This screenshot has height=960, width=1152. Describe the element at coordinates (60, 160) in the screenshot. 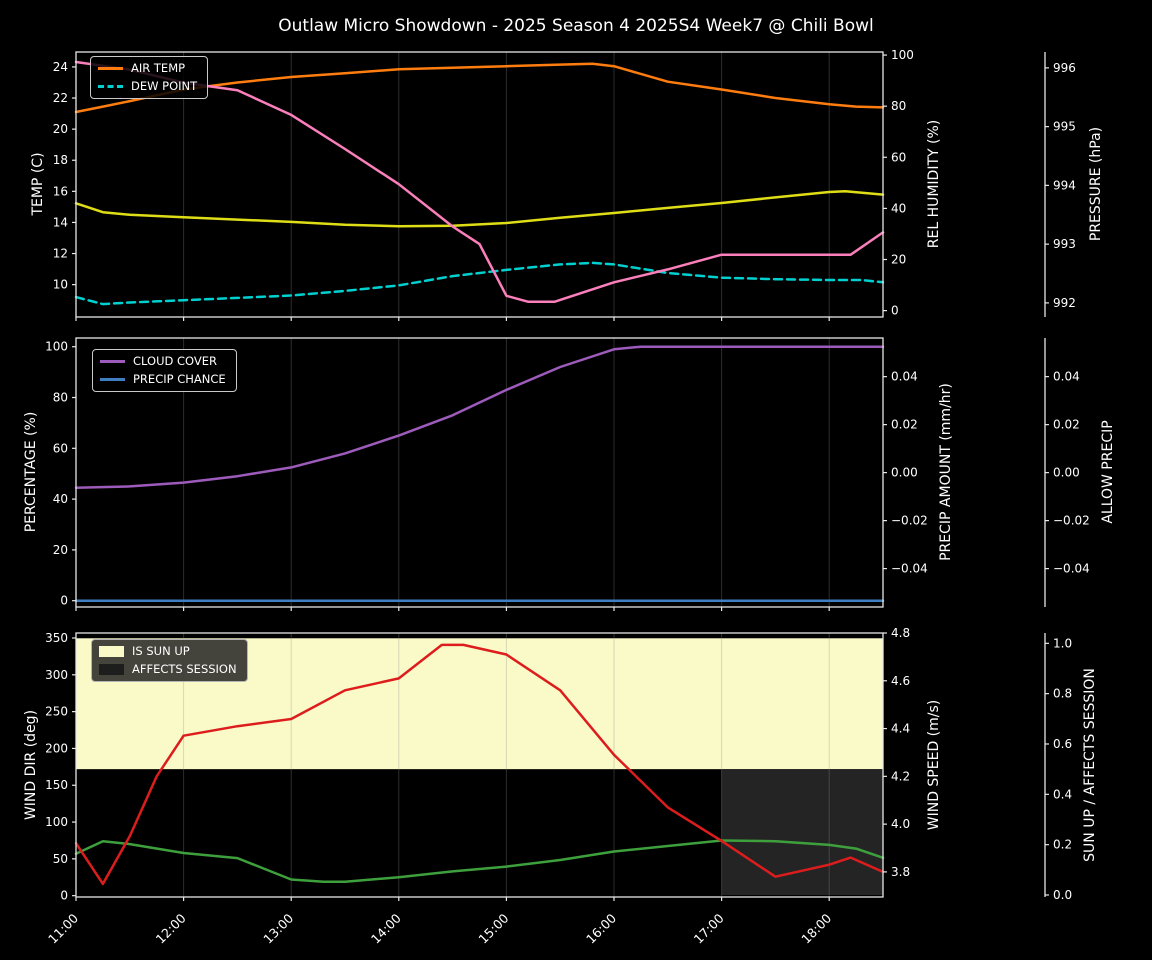

I see `tick-label: 18` at that location.